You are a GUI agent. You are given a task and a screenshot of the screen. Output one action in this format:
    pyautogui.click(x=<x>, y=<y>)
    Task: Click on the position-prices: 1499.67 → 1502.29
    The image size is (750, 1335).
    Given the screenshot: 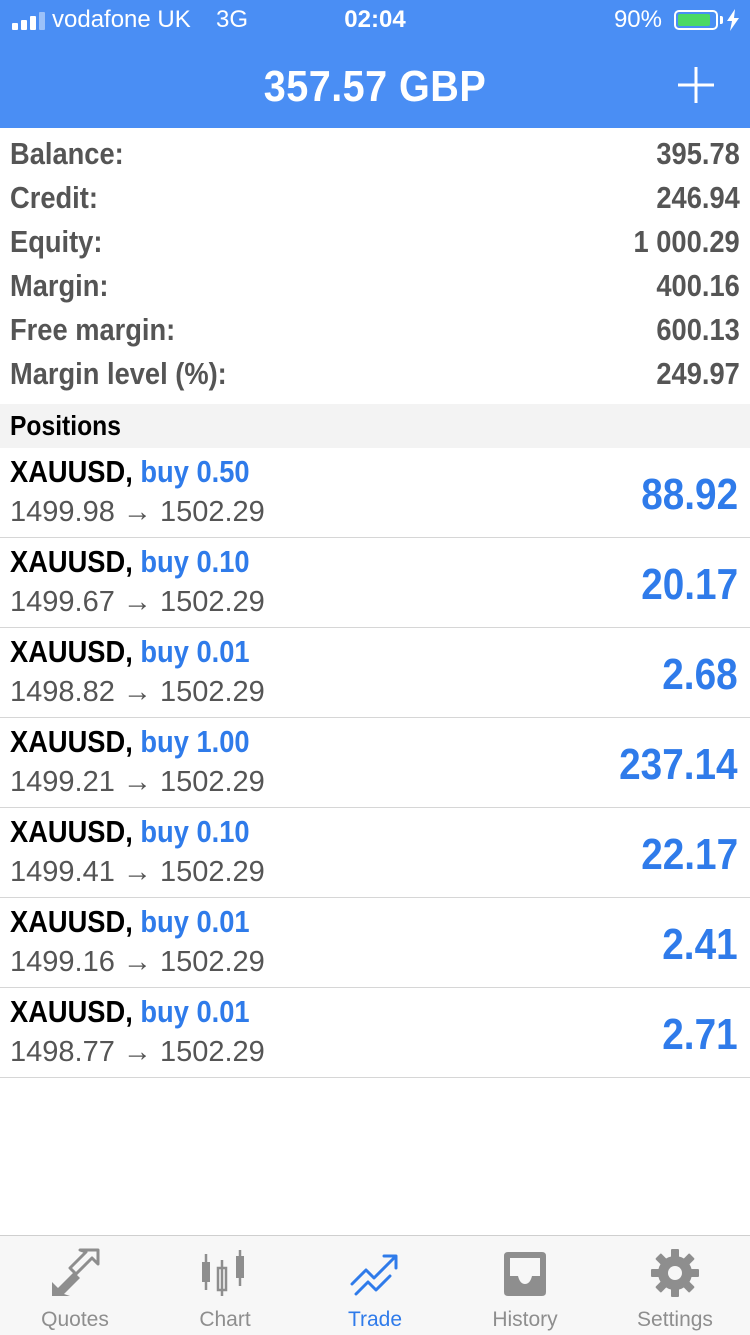 What is the action you would take?
    pyautogui.click(x=137, y=602)
    